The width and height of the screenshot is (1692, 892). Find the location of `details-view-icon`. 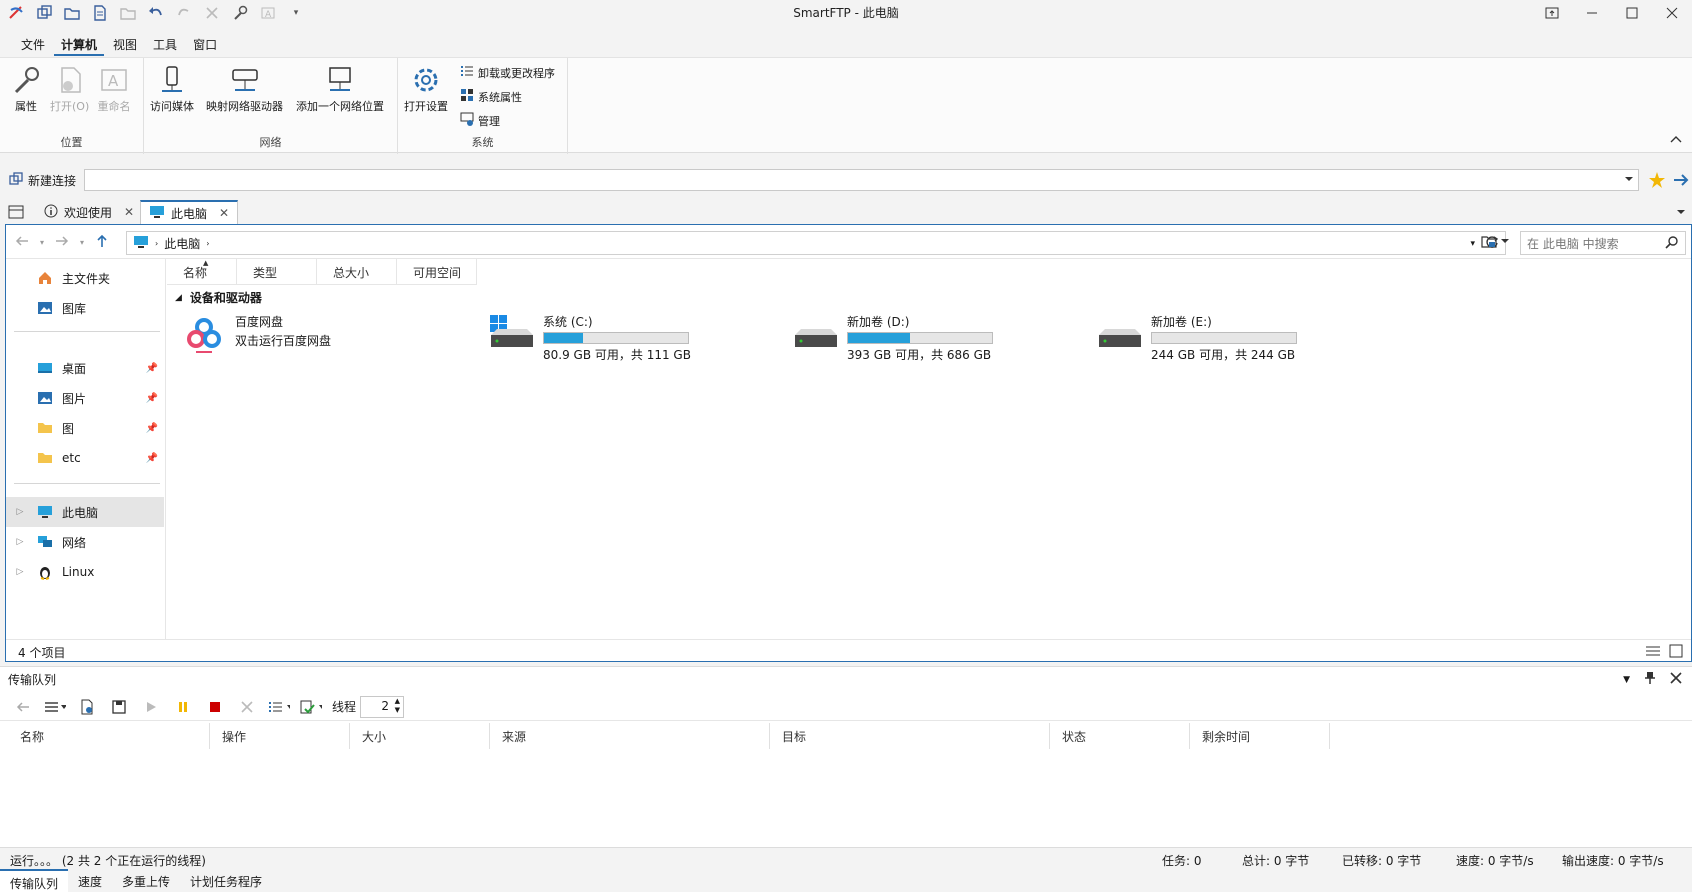

details-view-icon is located at coordinates (1653, 652).